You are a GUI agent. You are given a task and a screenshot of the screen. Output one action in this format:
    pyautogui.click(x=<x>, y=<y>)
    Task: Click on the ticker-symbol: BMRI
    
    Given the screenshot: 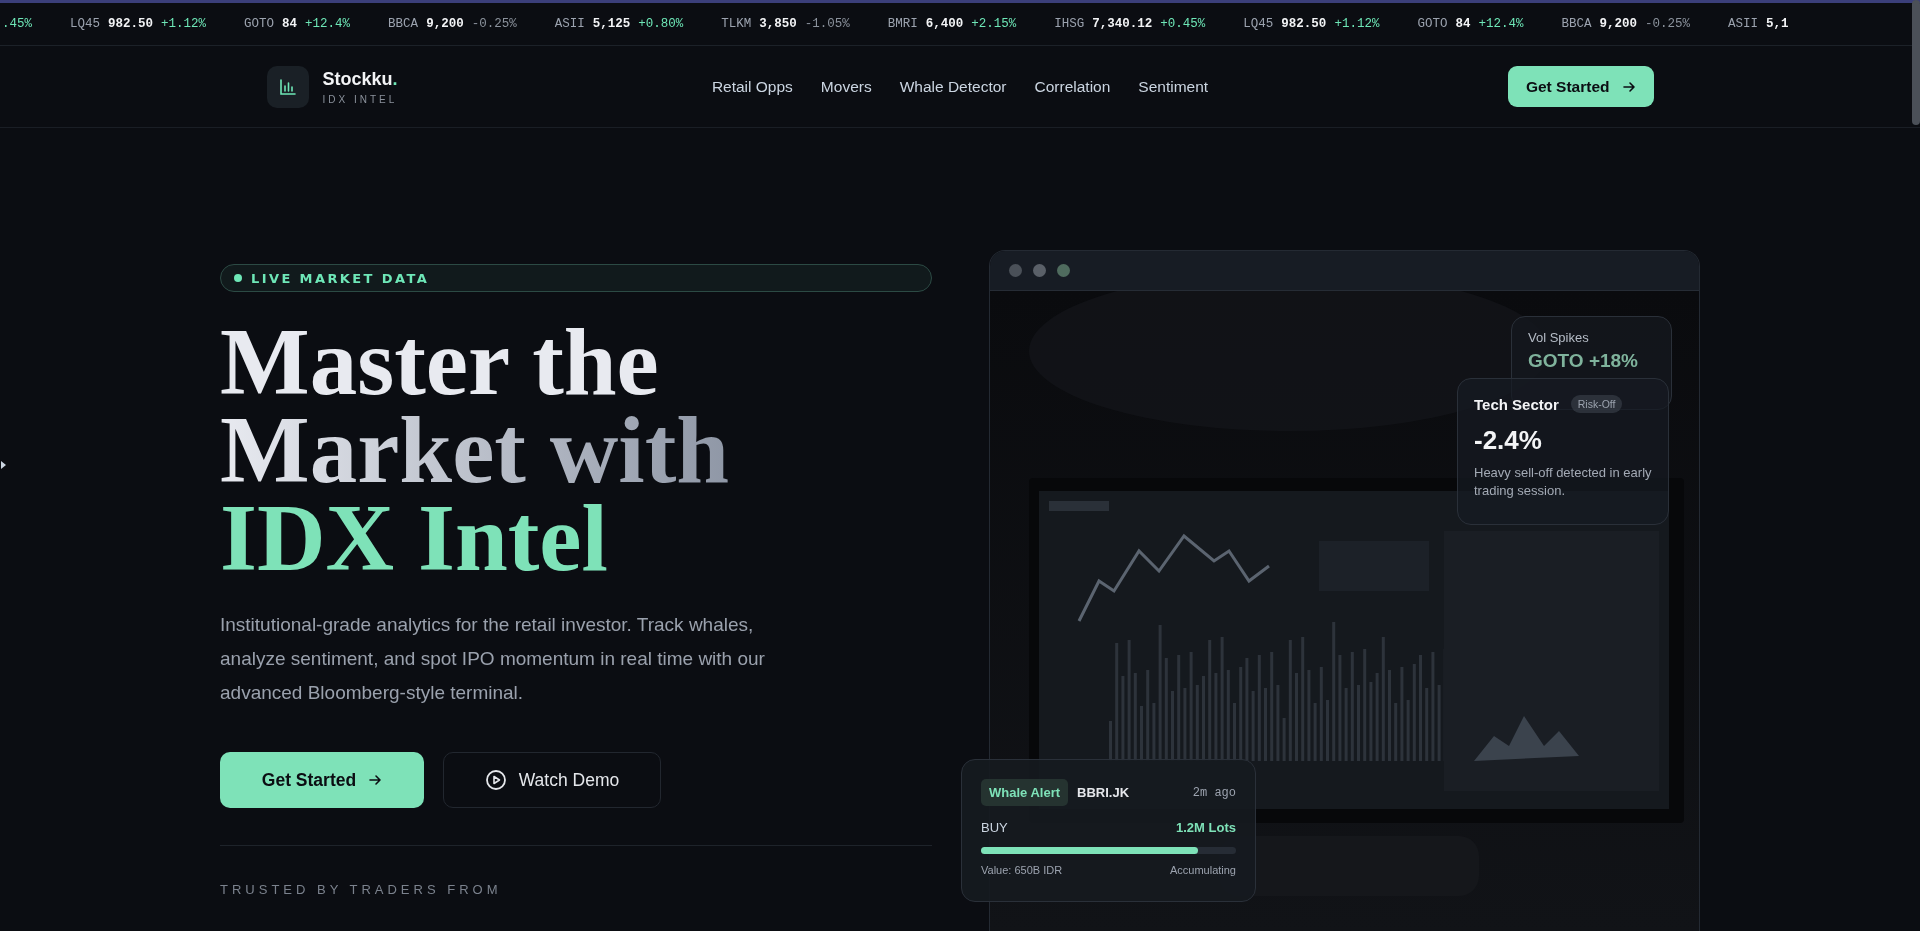 What is the action you would take?
    pyautogui.click(x=902, y=24)
    